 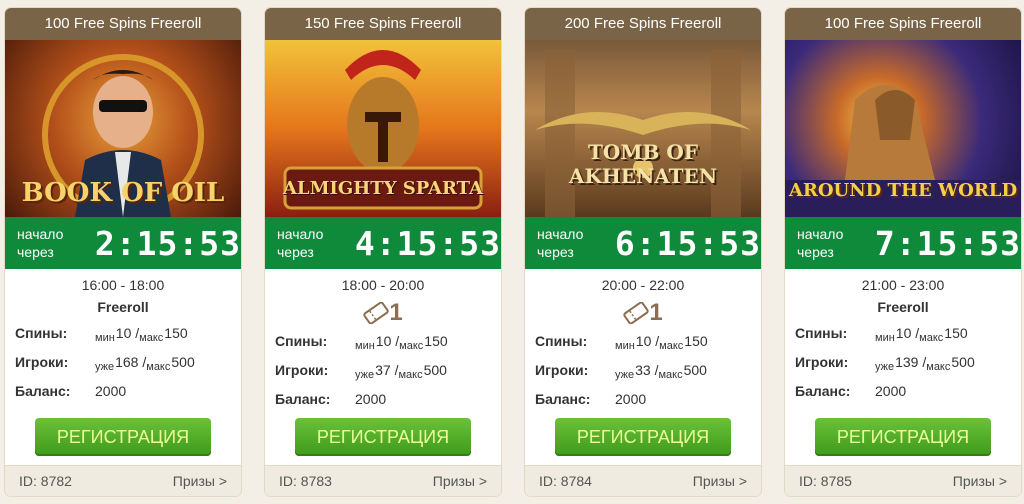 What do you see at coordinates (643, 24) in the screenshot?
I see `card-title: 200 Free Spins Freeroll` at bounding box center [643, 24].